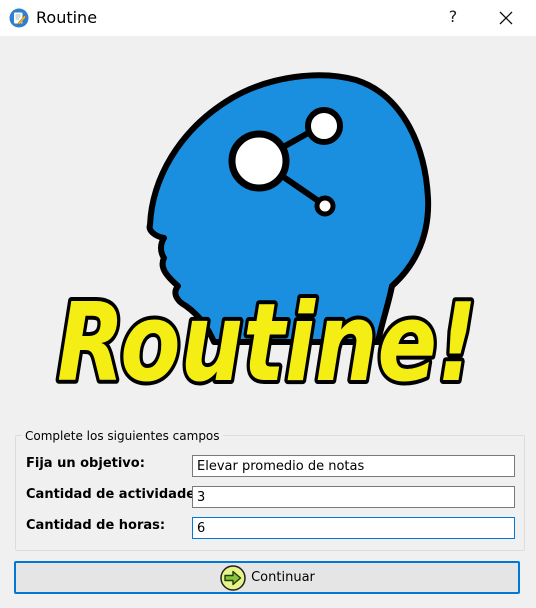  Describe the element at coordinates (453, 17) in the screenshot. I see `help-button: ?` at that location.